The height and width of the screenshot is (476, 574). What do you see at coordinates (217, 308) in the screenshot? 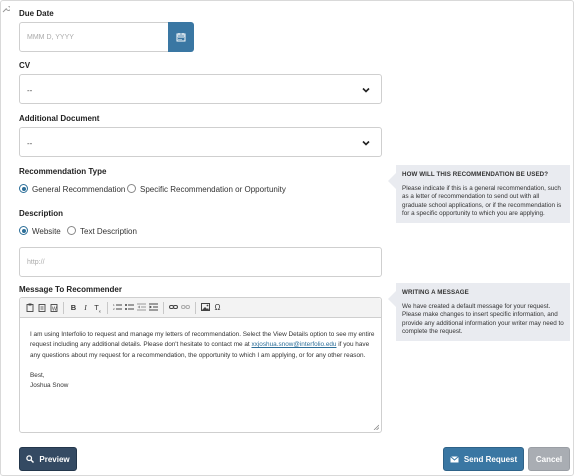
I see `special-character-icon: Ω` at bounding box center [217, 308].